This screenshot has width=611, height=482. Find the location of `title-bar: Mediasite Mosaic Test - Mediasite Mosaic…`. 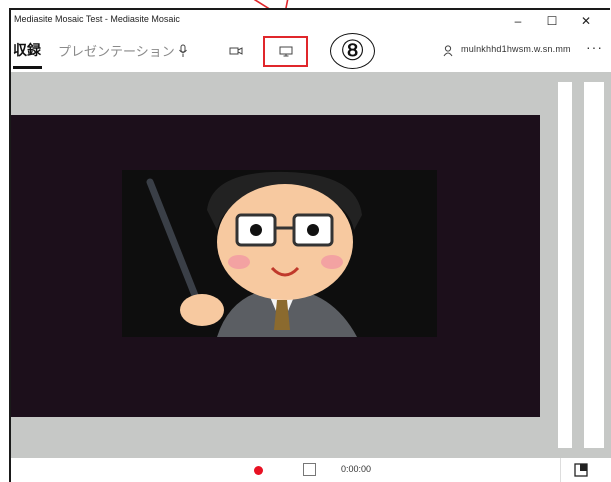

title-bar: Mediasite Mosaic Test - Mediasite Mosaic… is located at coordinates (310, 21).